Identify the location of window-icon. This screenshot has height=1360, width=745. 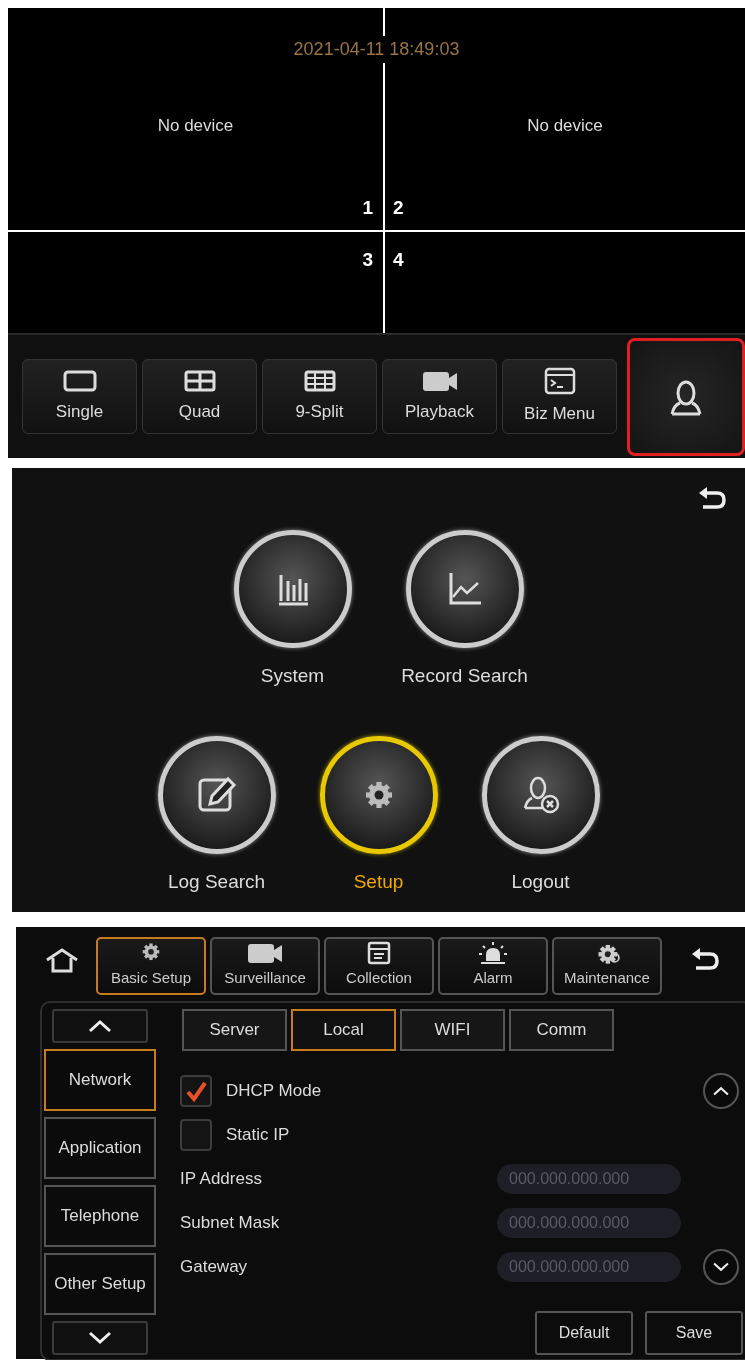
(379, 952).